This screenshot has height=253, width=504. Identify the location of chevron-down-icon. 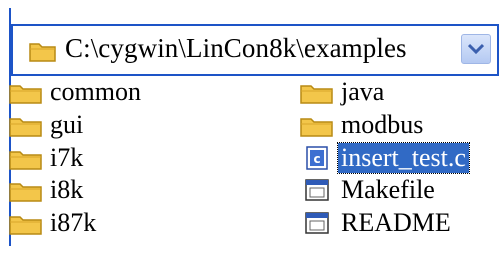
(476, 49).